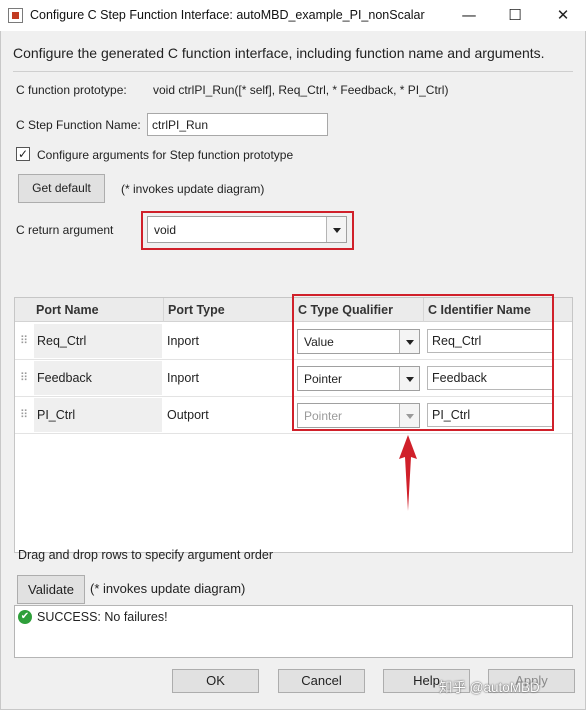  What do you see at coordinates (78, 125) in the screenshot?
I see `step-function-name-label: C Step Function Name:` at bounding box center [78, 125].